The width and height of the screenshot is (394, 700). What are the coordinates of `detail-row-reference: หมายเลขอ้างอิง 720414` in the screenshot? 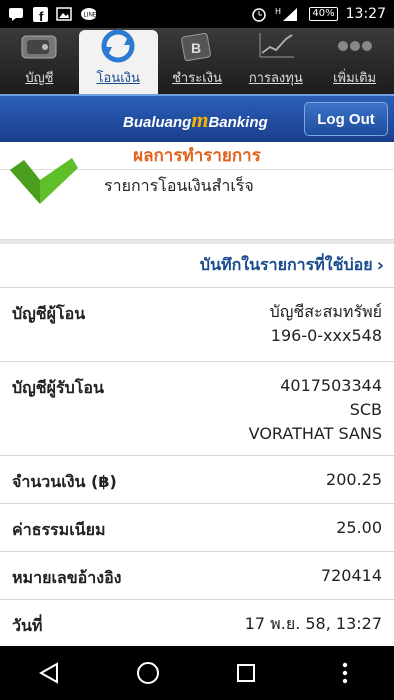 It's located at (197, 576).